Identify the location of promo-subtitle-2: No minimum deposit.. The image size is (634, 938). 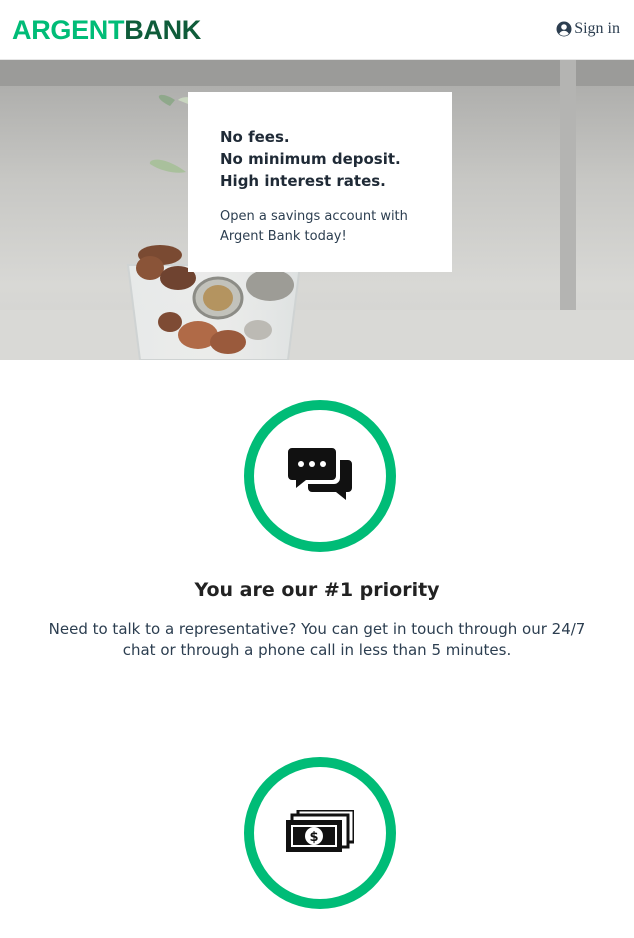
(310, 159).